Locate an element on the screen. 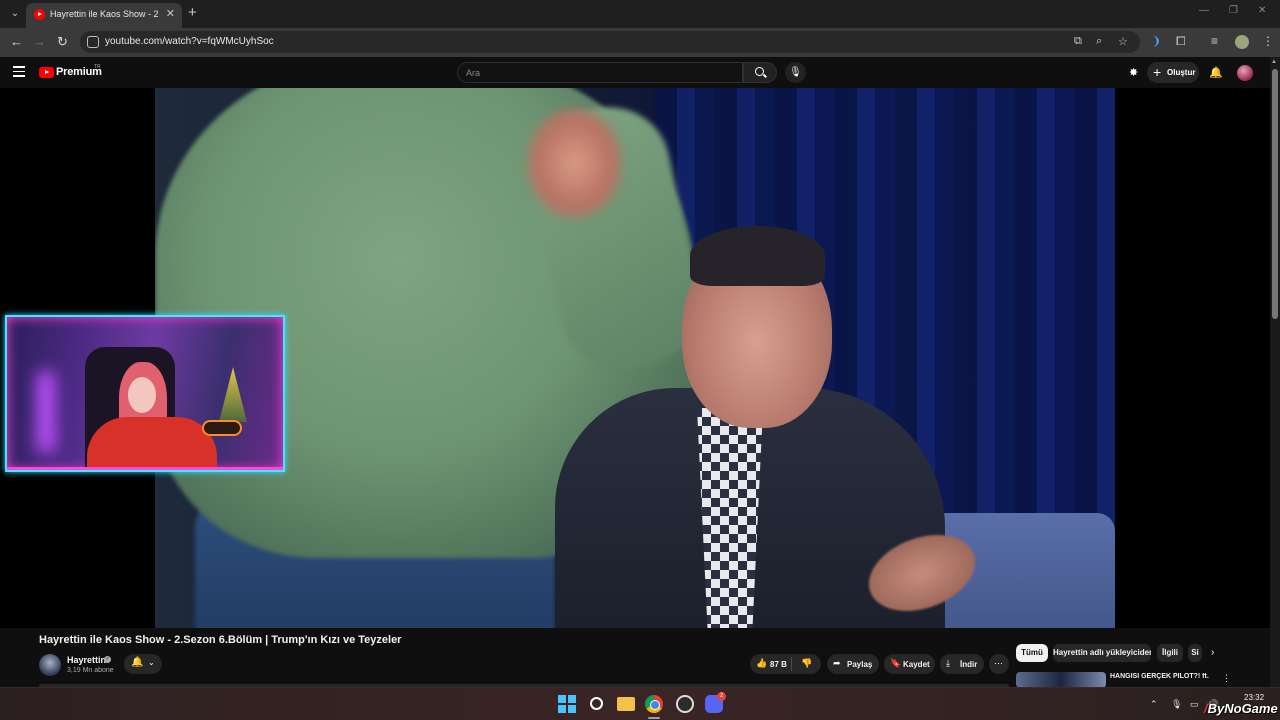 This screenshot has width=1280, height=720. dislike-button: 👎 is located at coordinates (806, 664).